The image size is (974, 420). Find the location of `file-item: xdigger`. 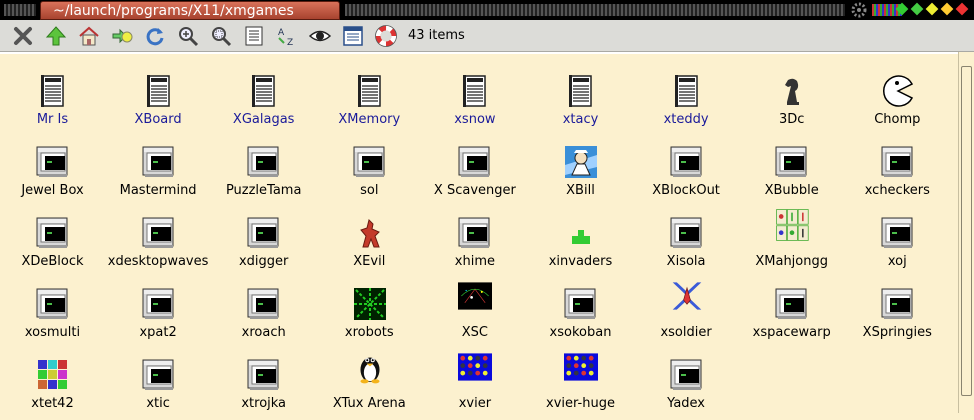

file-item: xdigger is located at coordinates (263, 245).